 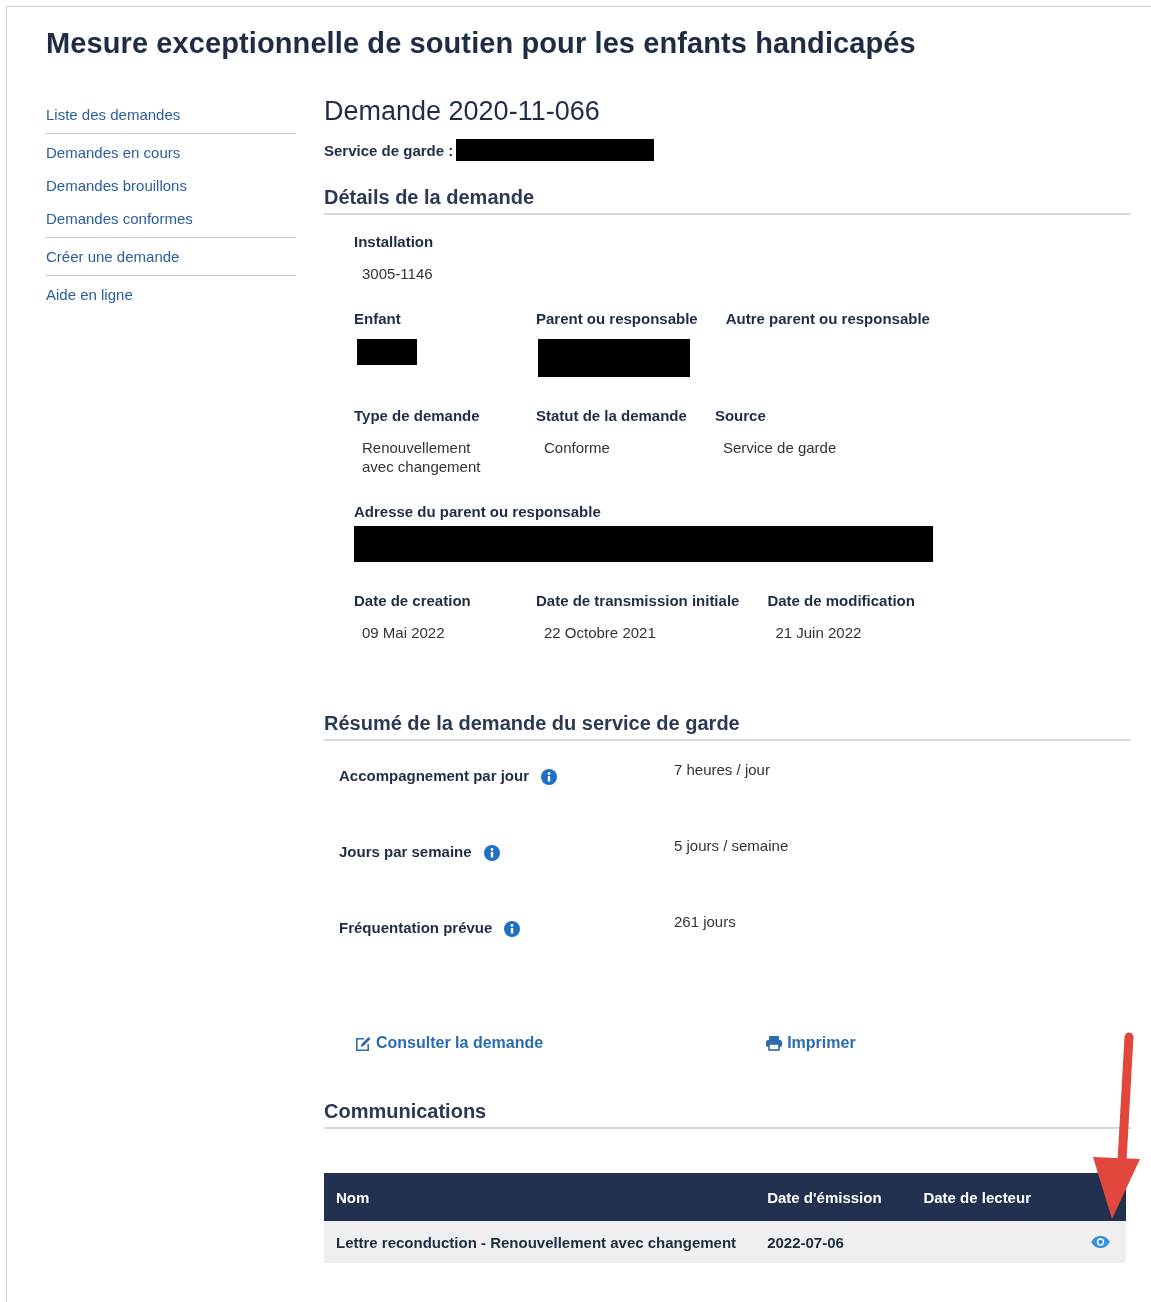 I want to click on sidebar-link: Créer une demande, so click(x=113, y=256).